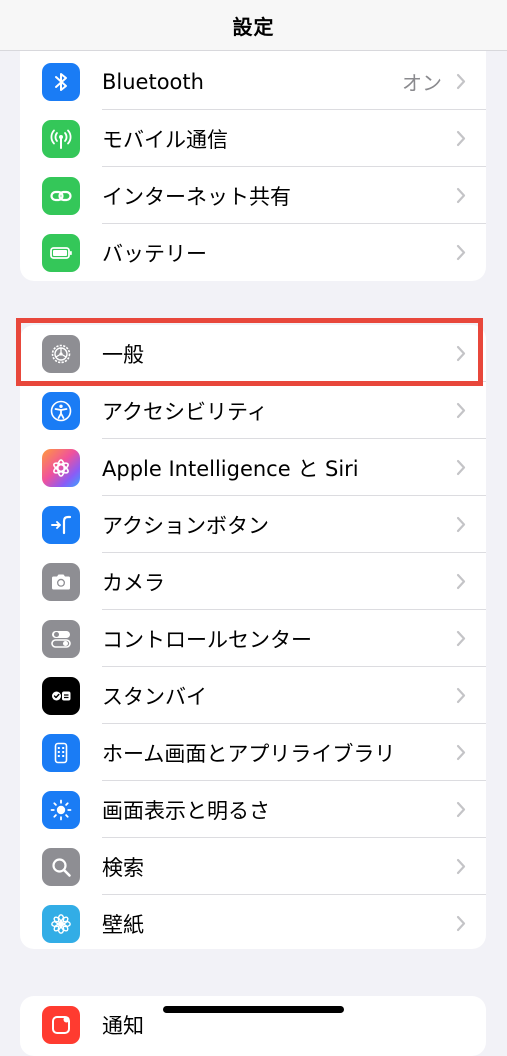 The width and height of the screenshot is (507, 1056). What do you see at coordinates (230, 468) in the screenshot?
I see `row-label: Apple Intelligence と Siri` at bounding box center [230, 468].